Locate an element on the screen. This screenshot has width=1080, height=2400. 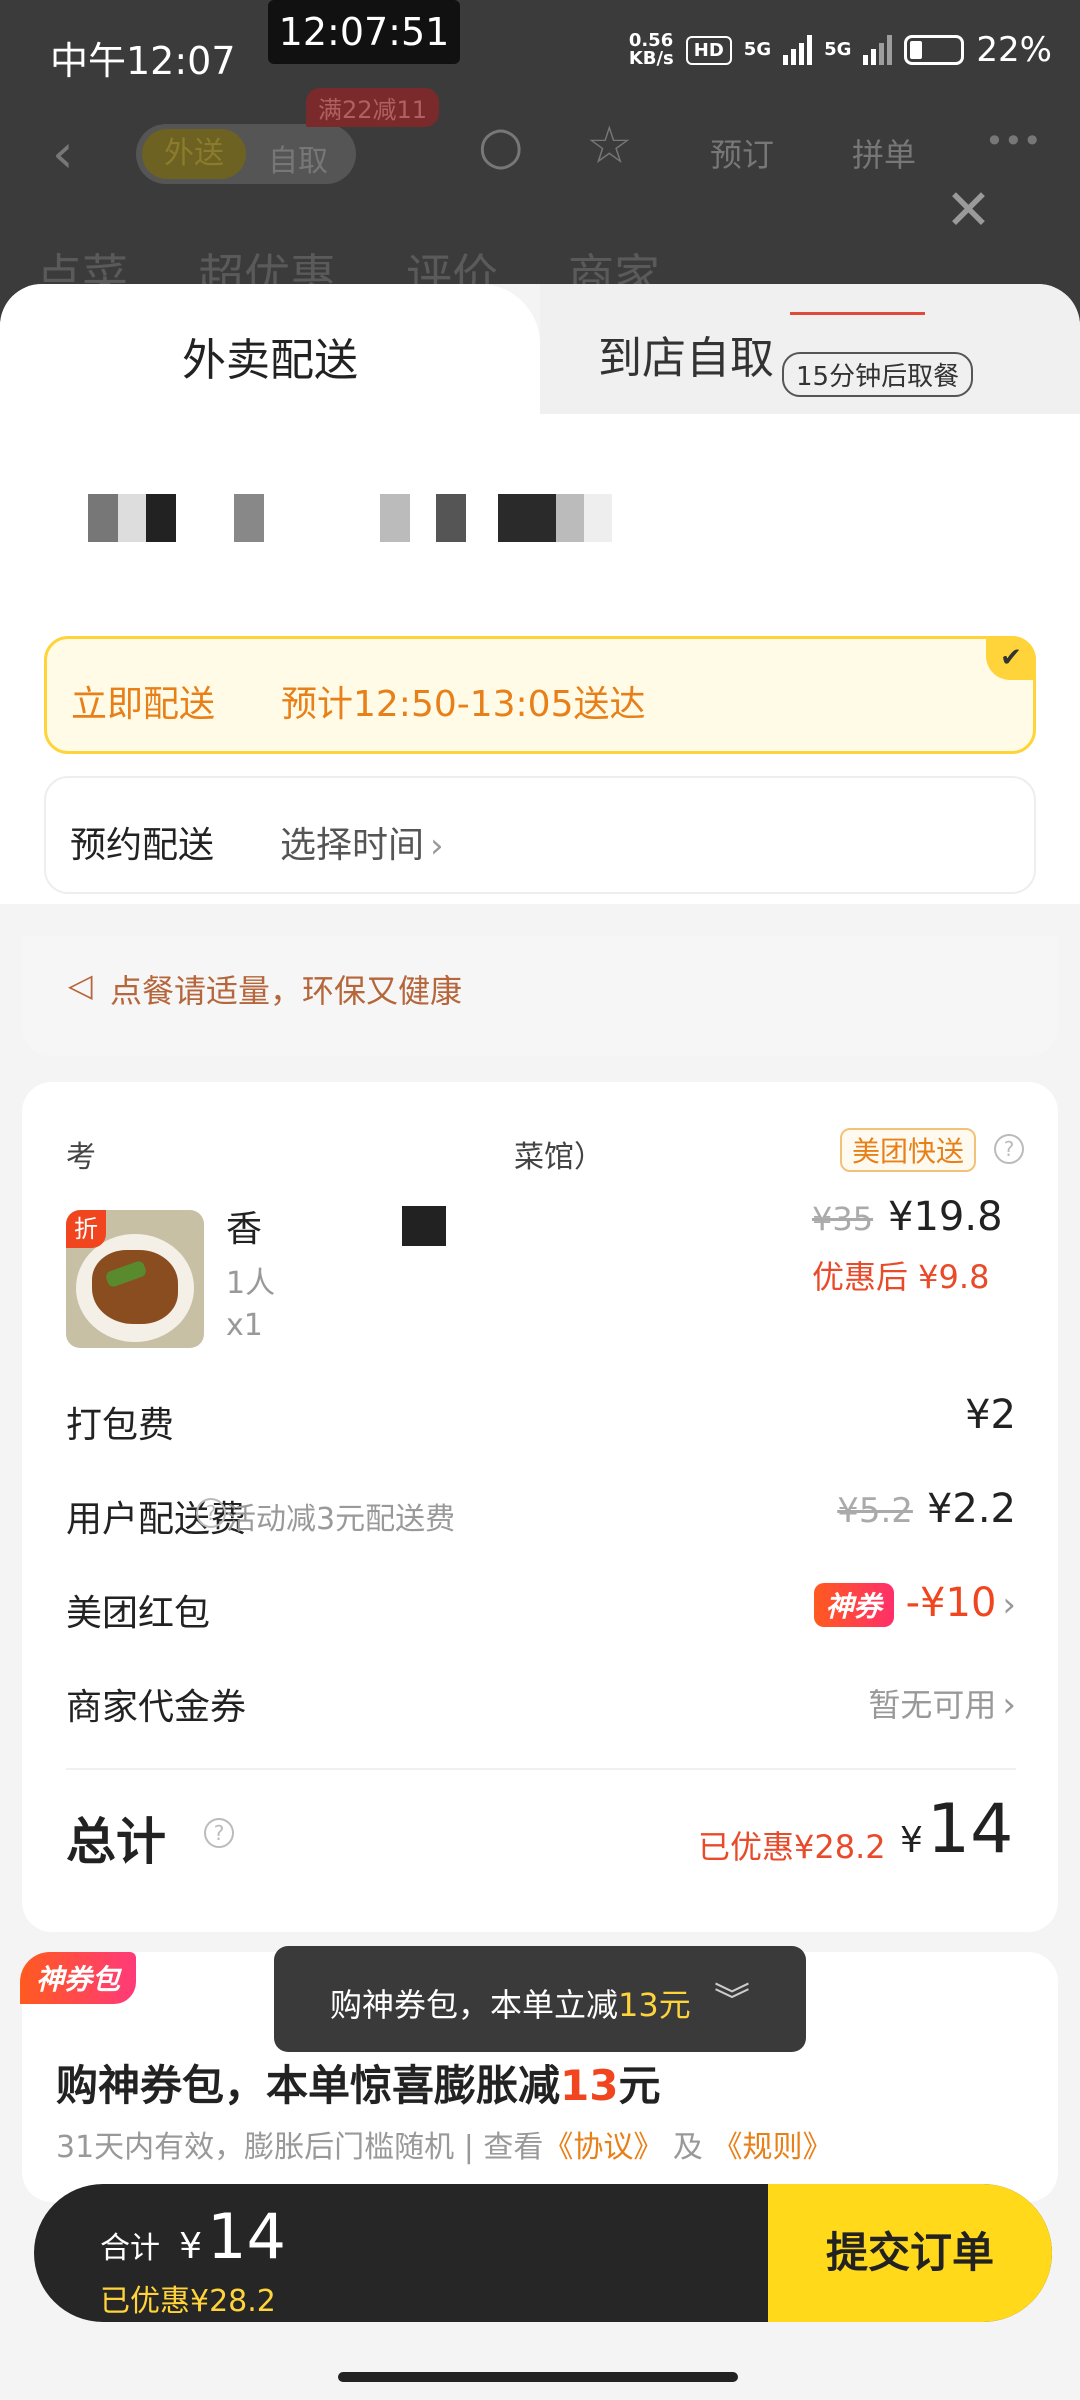
mode-segment: 外送 自取 is located at coordinates (246, 154).